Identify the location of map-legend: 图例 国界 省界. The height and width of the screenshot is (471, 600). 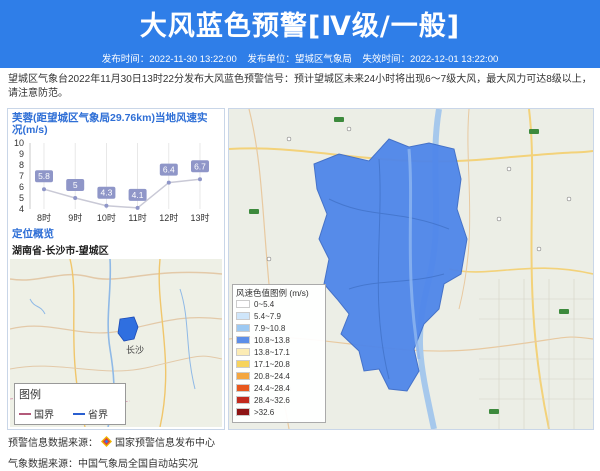
(70, 404).